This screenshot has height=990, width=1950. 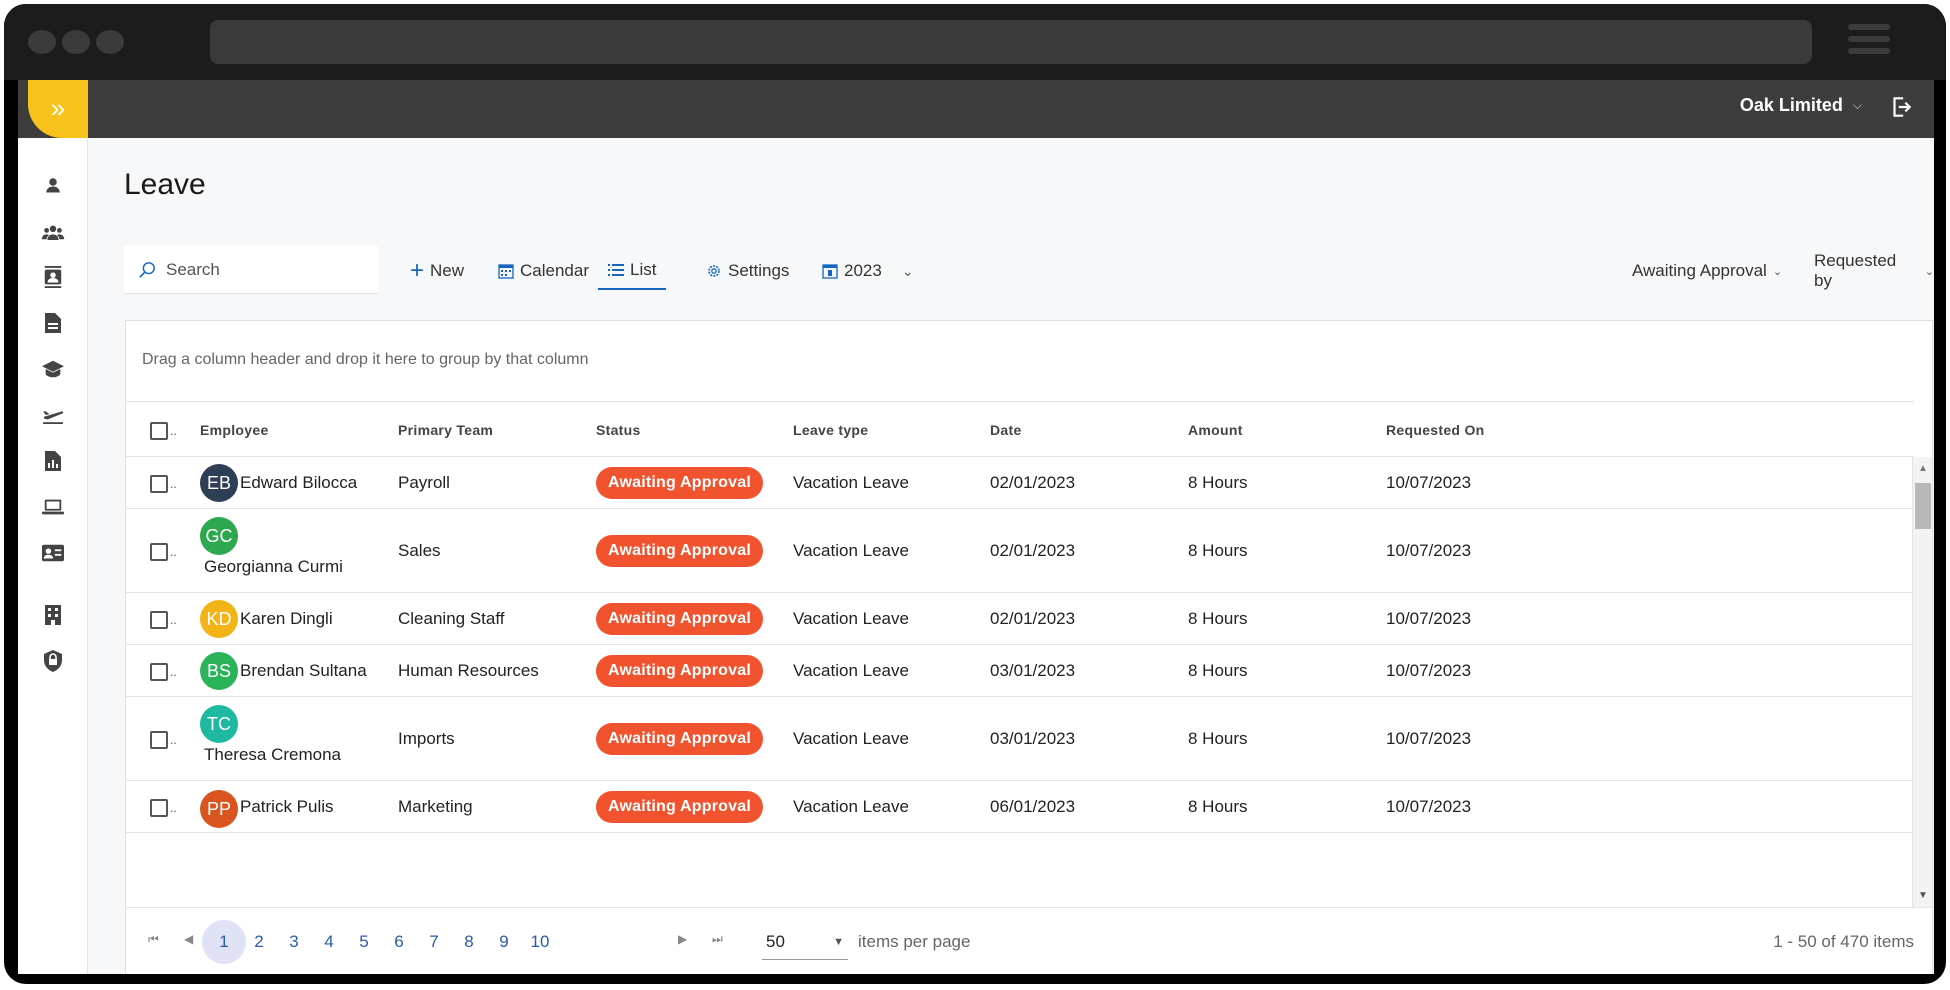 What do you see at coordinates (1006, 430) in the screenshot?
I see `column-header-date: Date` at bounding box center [1006, 430].